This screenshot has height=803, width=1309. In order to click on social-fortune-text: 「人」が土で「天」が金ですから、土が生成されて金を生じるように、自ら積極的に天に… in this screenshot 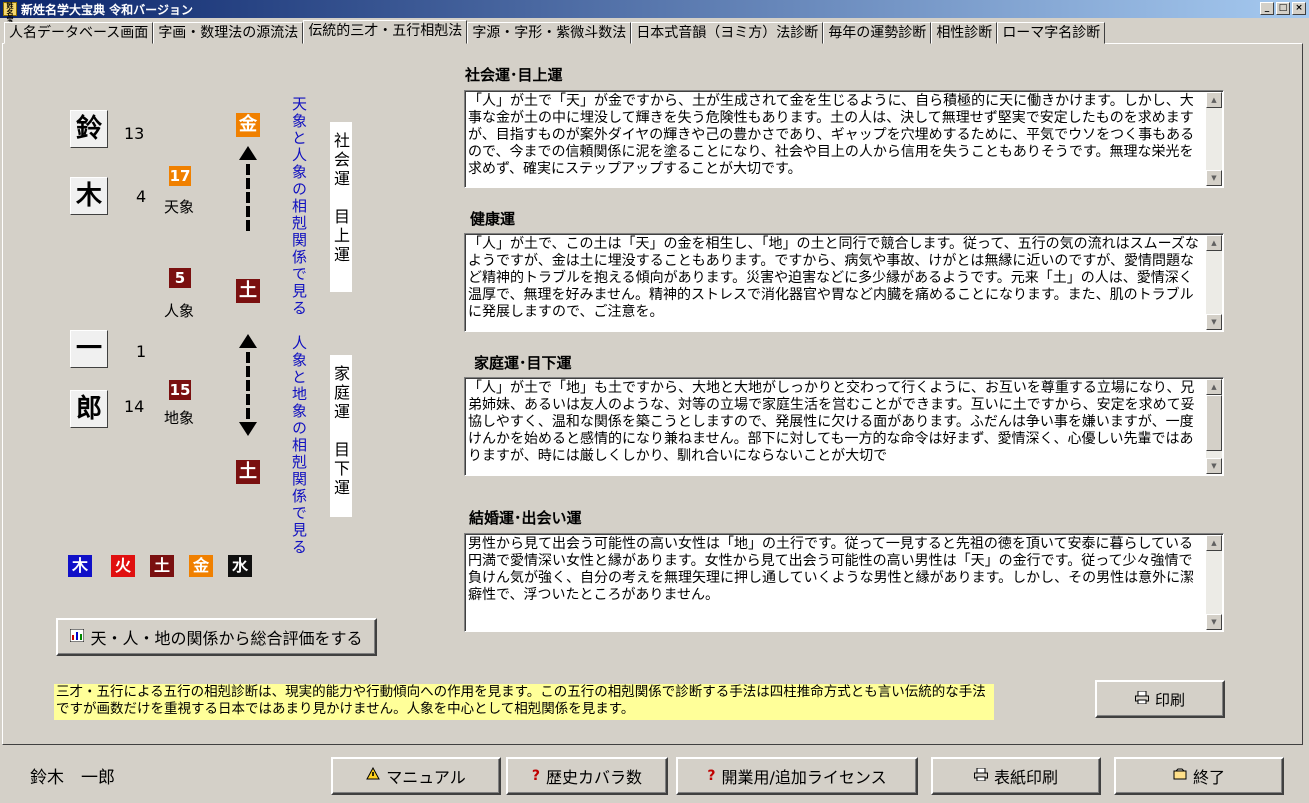, I will do `click(831, 135)`.